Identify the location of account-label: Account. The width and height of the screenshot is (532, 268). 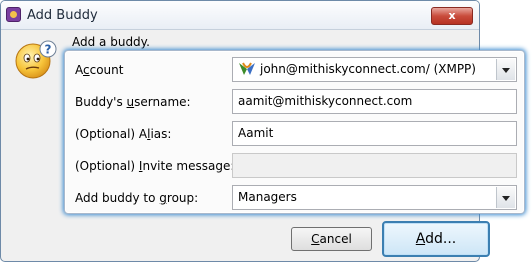
(99, 70).